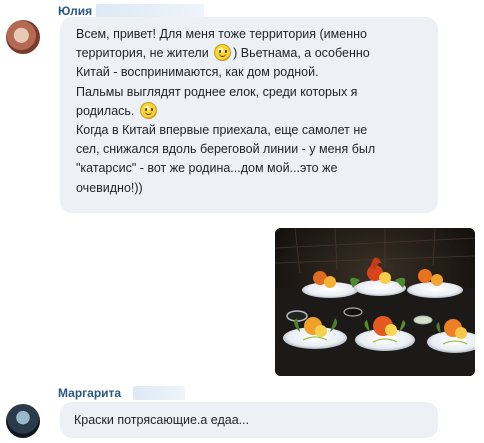 Image resolution: width=484 pixels, height=443 pixels. I want to click on author-name: Юлия, so click(75, 11).